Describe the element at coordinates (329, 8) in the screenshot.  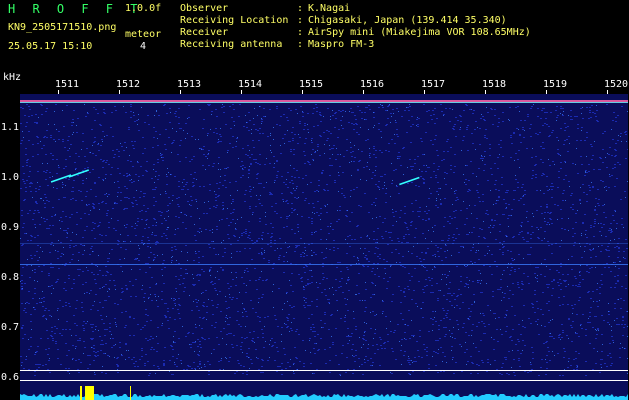
I see `info-value-observer: K.Nagai` at that location.